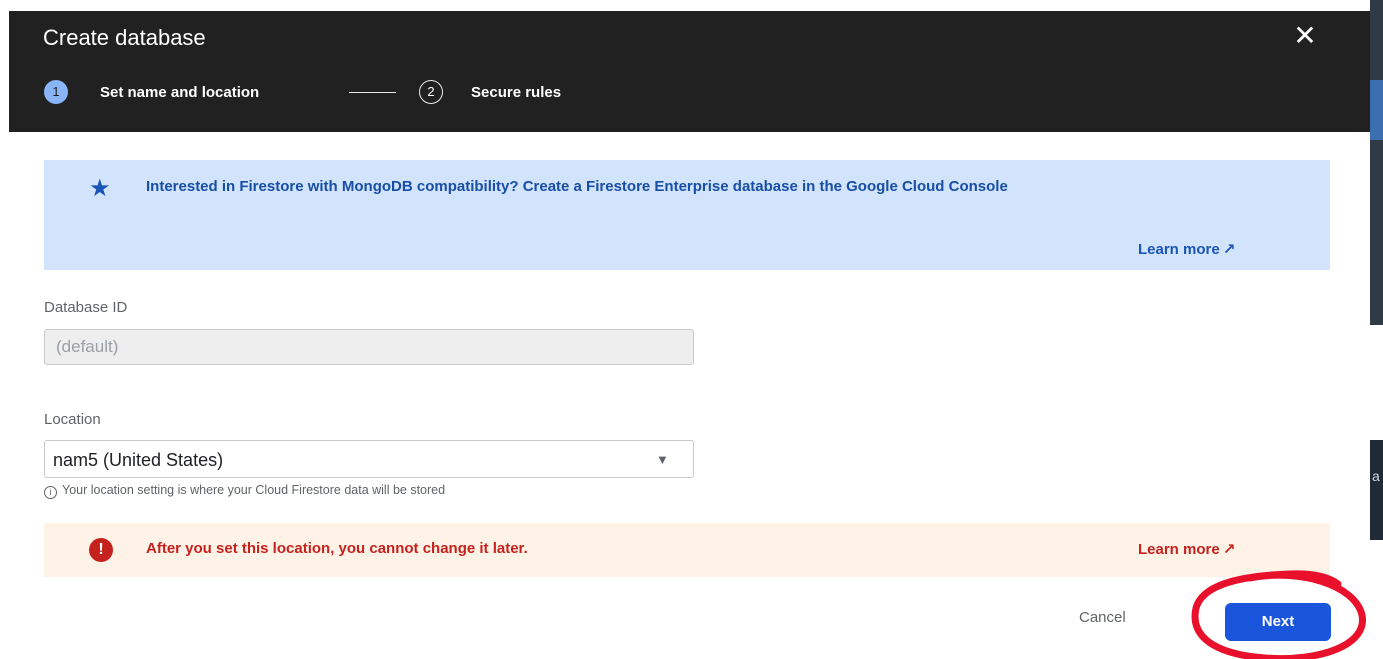 The width and height of the screenshot is (1383, 659). Describe the element at coordinates (372, 92) in the screenshot. I see `step-connector` at that location.